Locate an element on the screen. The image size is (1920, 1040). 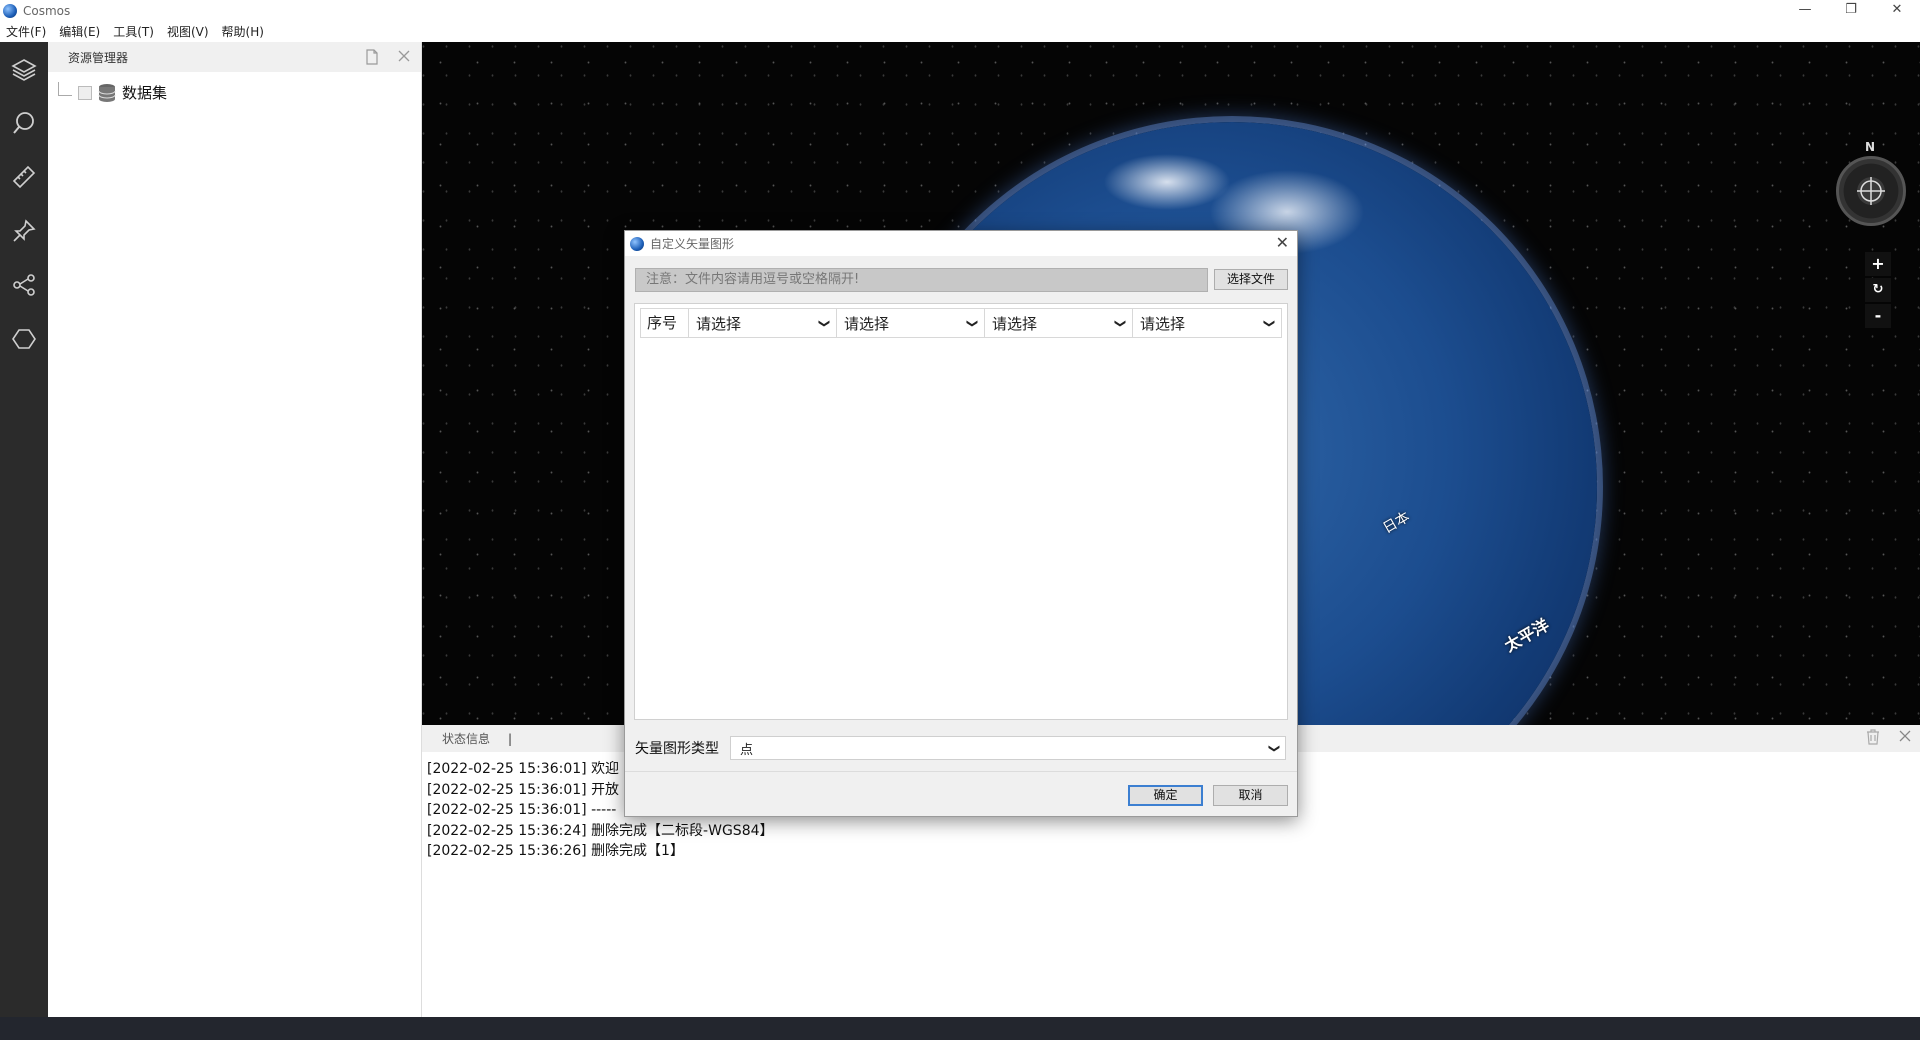
search-icon is located at coordinates (23, 123).